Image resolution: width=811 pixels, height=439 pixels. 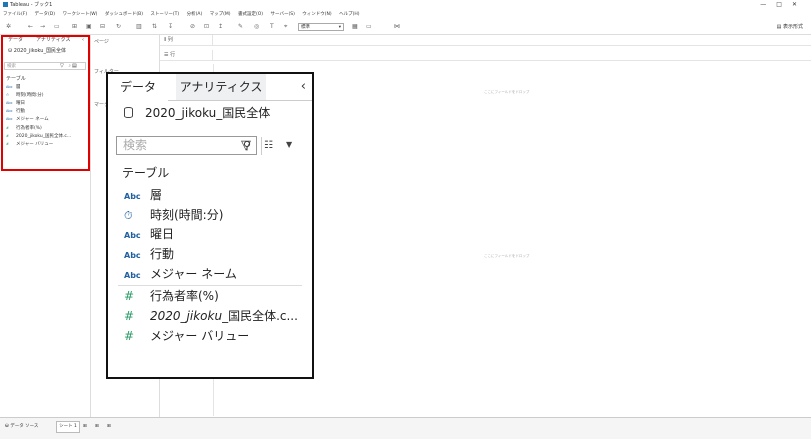 I want to click on field-name: 行動, so click(x=162, y=254).